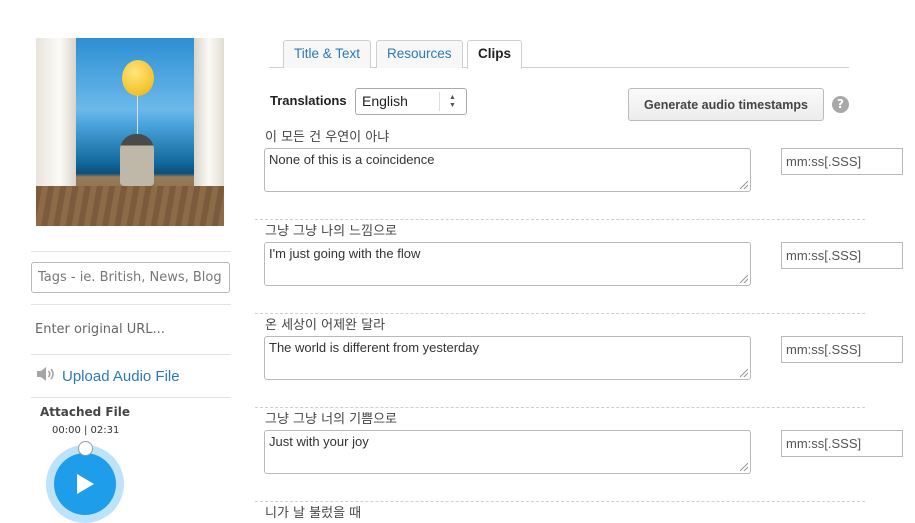 The width and height of the screenshot is (915, 523). I want to click on clip-translation-input: The world is different from yesterday, so click(507, 358).